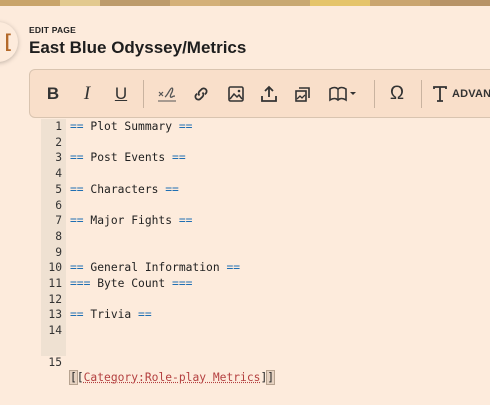 The height and width of the screenshot is (405, 490). What do you see at coordinates (51, 315) in the screenshot?
I see `line-number: 13` at bounding box center [51, 315].